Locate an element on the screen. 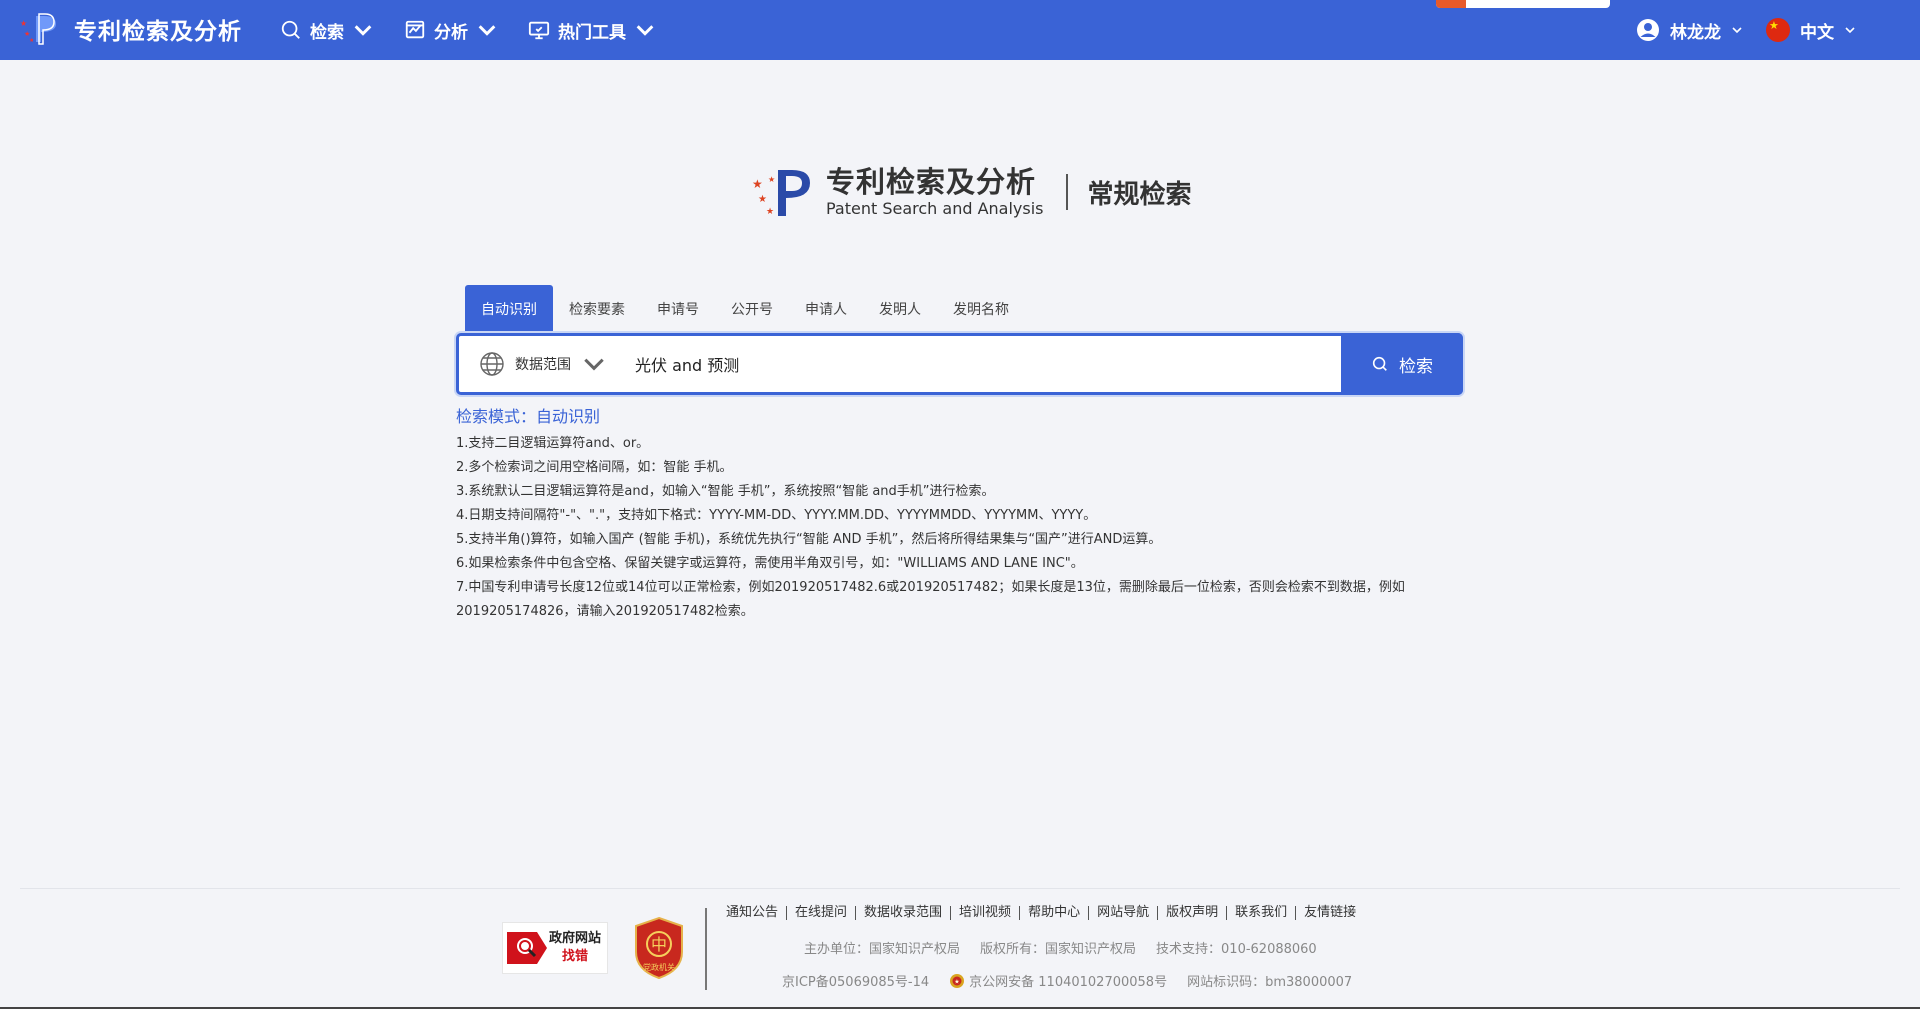 The width and height of the screenshot is (1920, 1009). brand: ★ ★ ★ 专利检索及分析 is located at coordinates (130, 29).